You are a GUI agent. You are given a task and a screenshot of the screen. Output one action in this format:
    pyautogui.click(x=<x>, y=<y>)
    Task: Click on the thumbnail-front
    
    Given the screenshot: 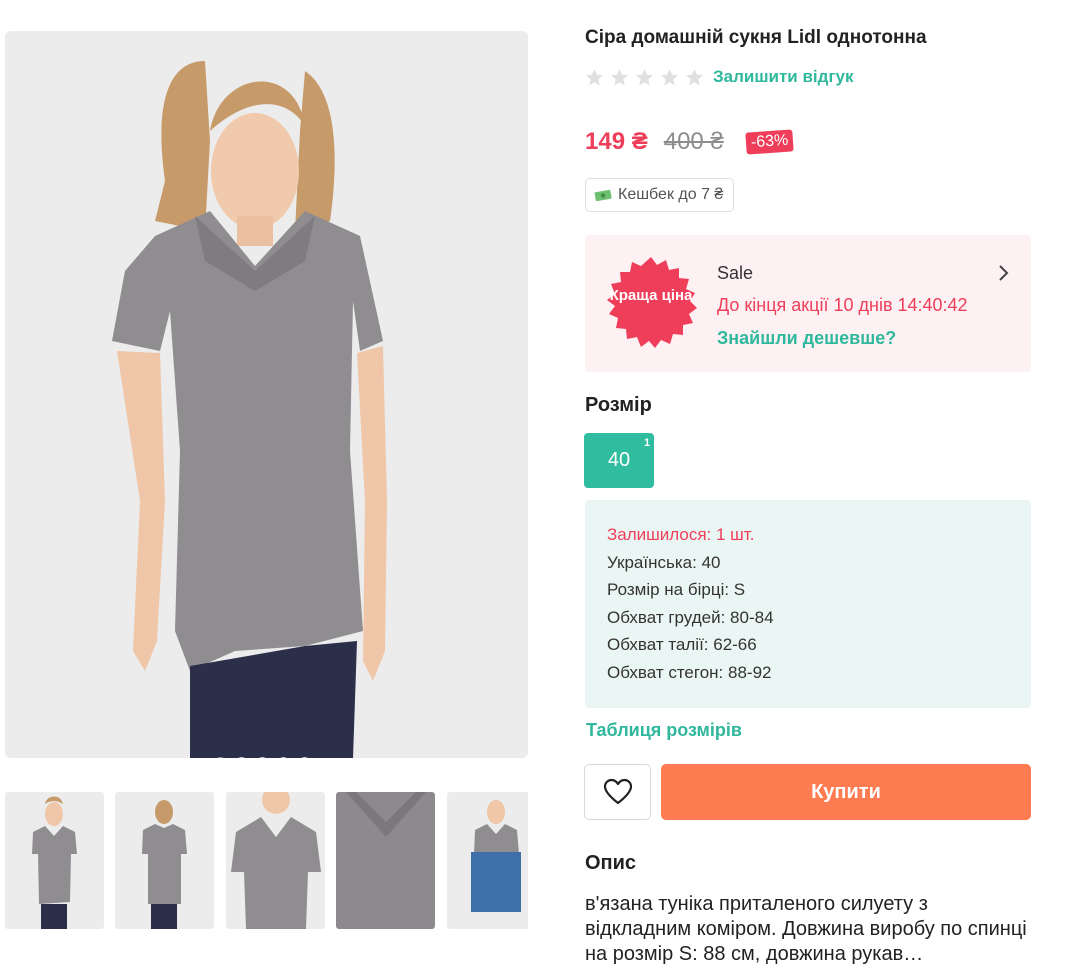 What is the action you would take?
    pyautogui.click(x=54, y=860)
    